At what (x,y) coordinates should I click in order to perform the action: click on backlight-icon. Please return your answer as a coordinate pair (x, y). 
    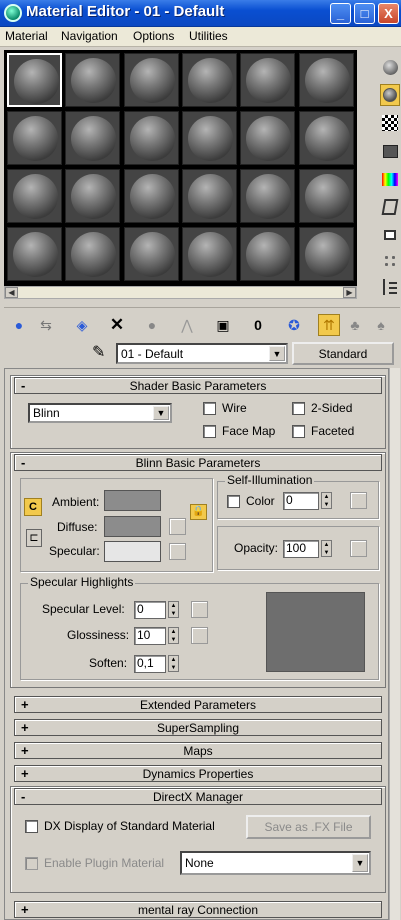
    Looking at the image, I should click on (390, 95).